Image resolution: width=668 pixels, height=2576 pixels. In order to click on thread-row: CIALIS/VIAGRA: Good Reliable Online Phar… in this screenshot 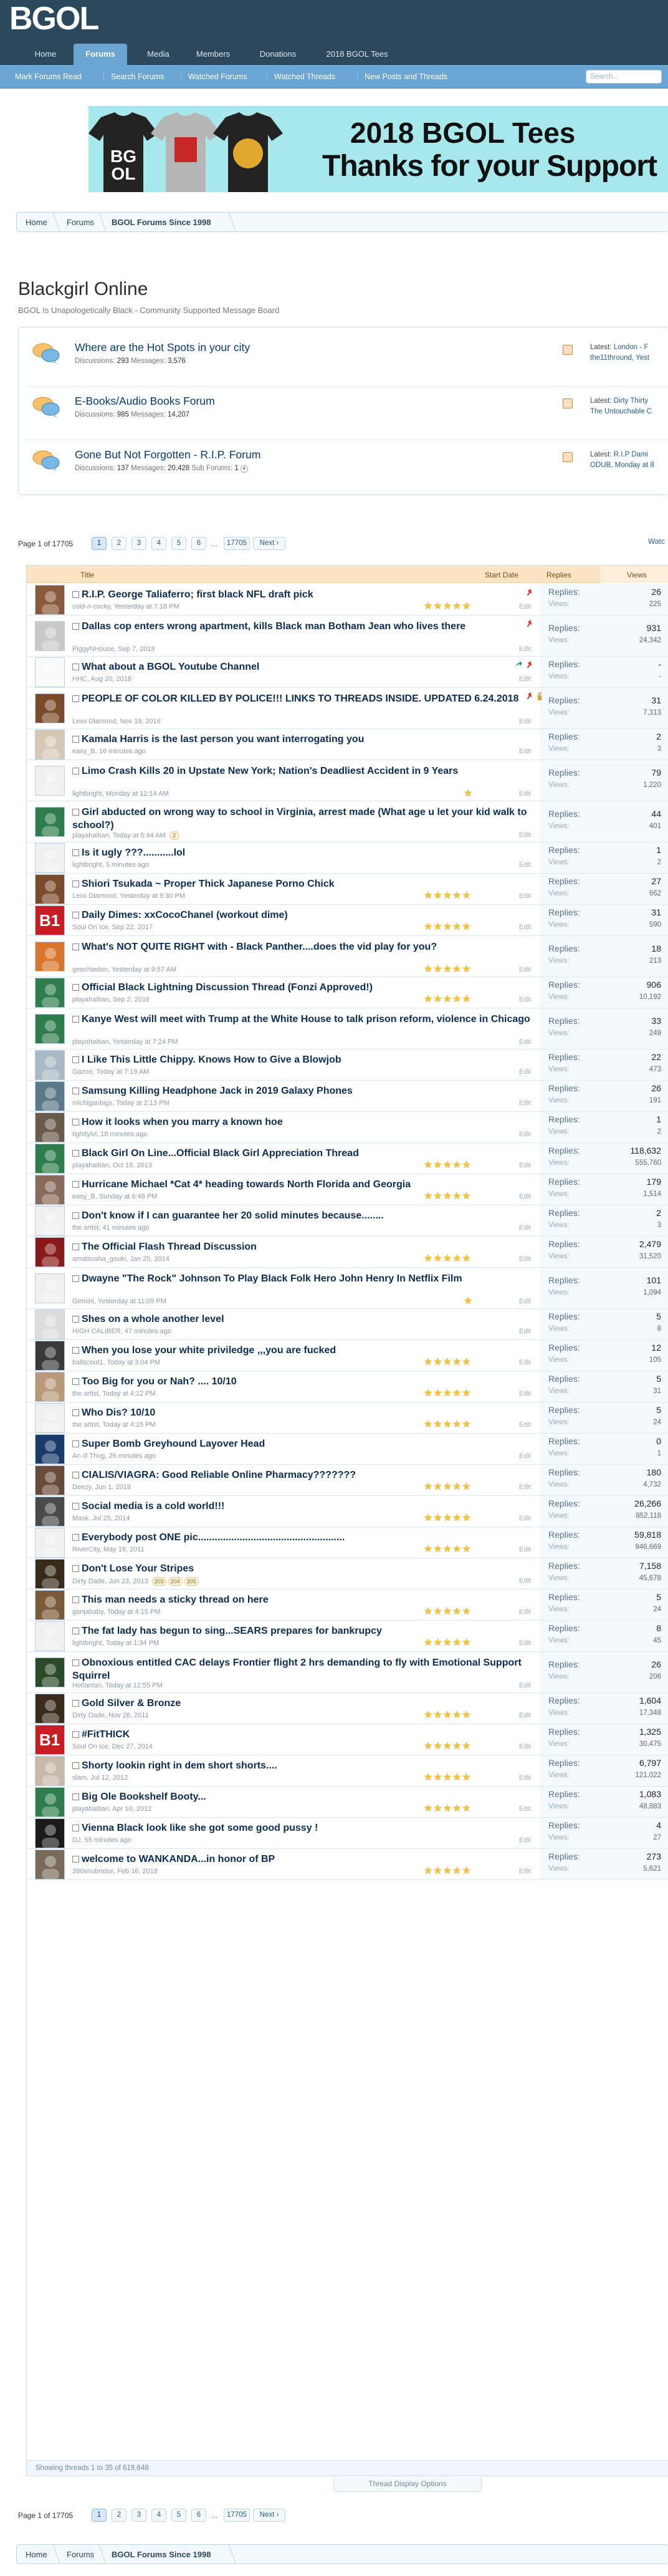, I will do `click(347, 1480)`.